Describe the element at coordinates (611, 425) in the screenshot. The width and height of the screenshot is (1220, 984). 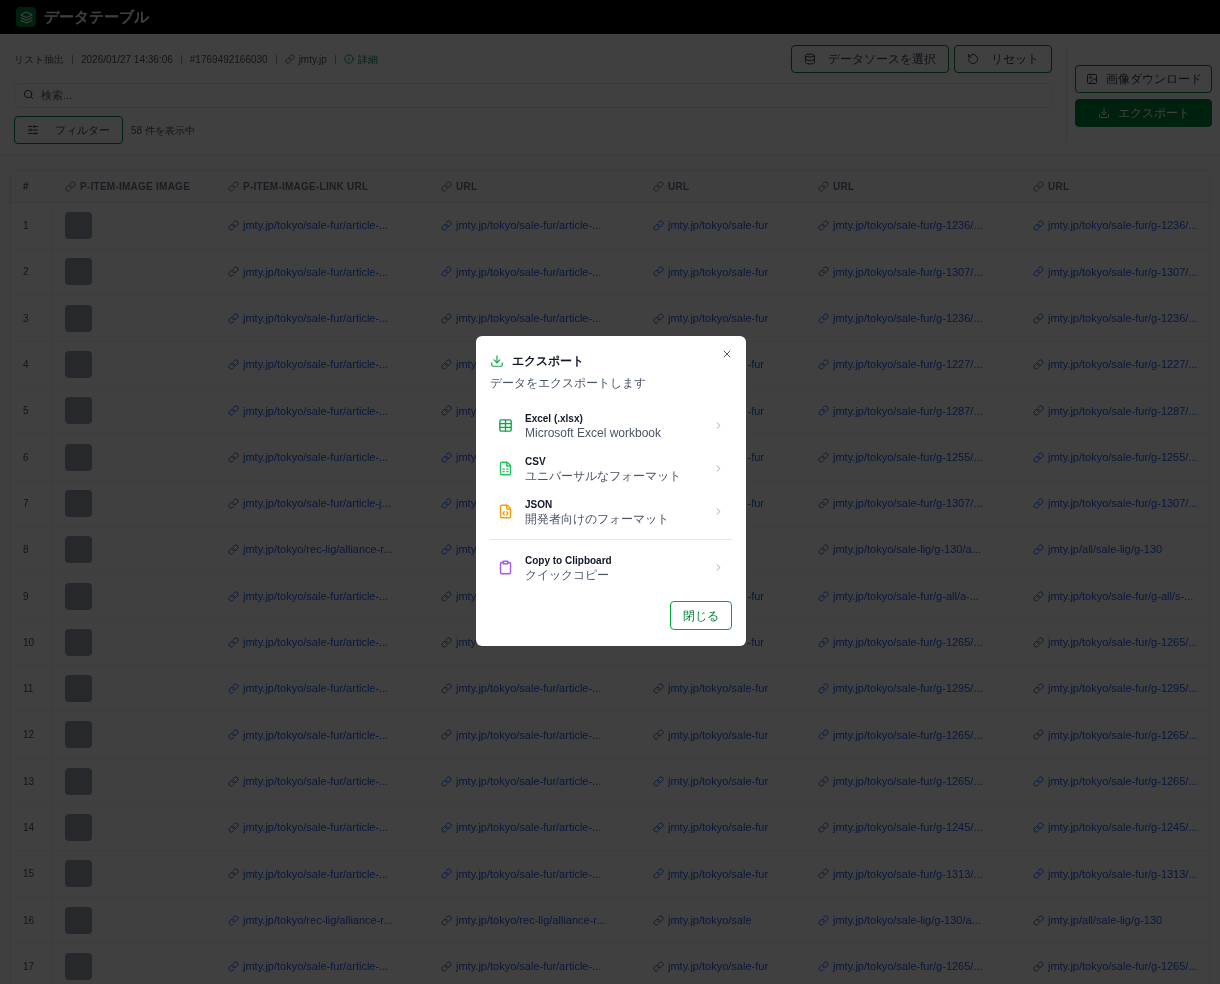
I see `export-option: Excel (.xlsx) Microsoft Excel workbook` at that location.